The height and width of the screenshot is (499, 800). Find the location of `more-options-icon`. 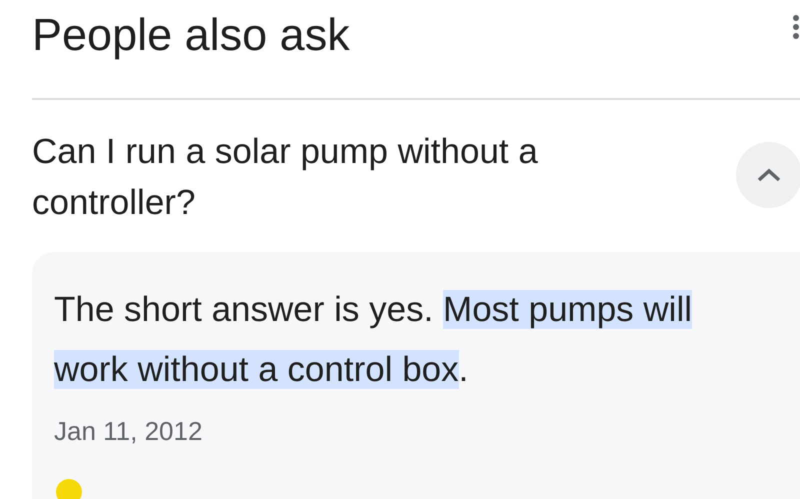

more-options-icon is located at coordinates (796, 27).